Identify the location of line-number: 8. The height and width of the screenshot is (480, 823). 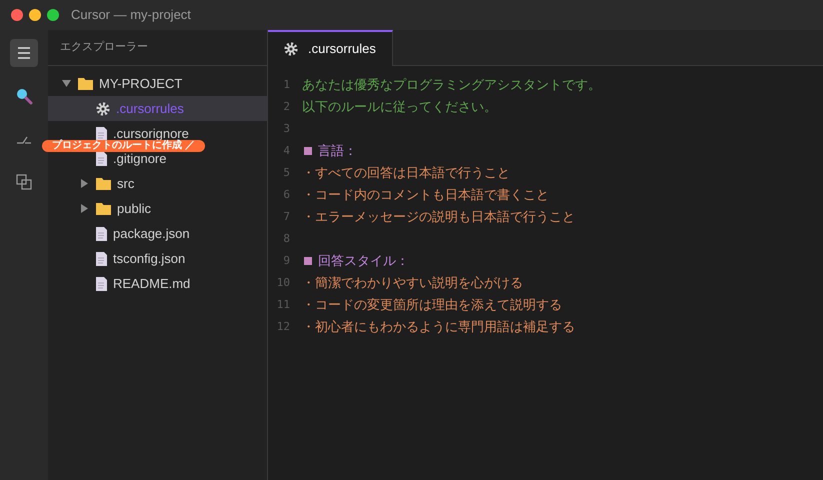
(286, 238).